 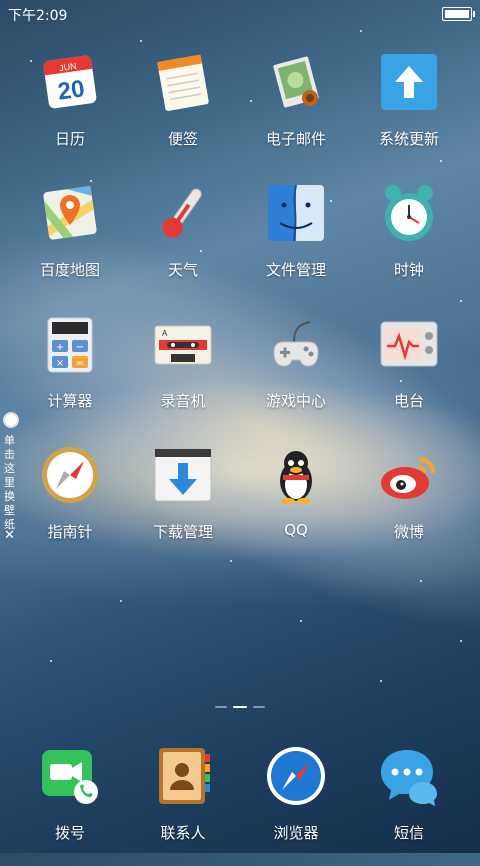 I want to click on recorder-cassette-icon: A, so click(x=183, y=344).